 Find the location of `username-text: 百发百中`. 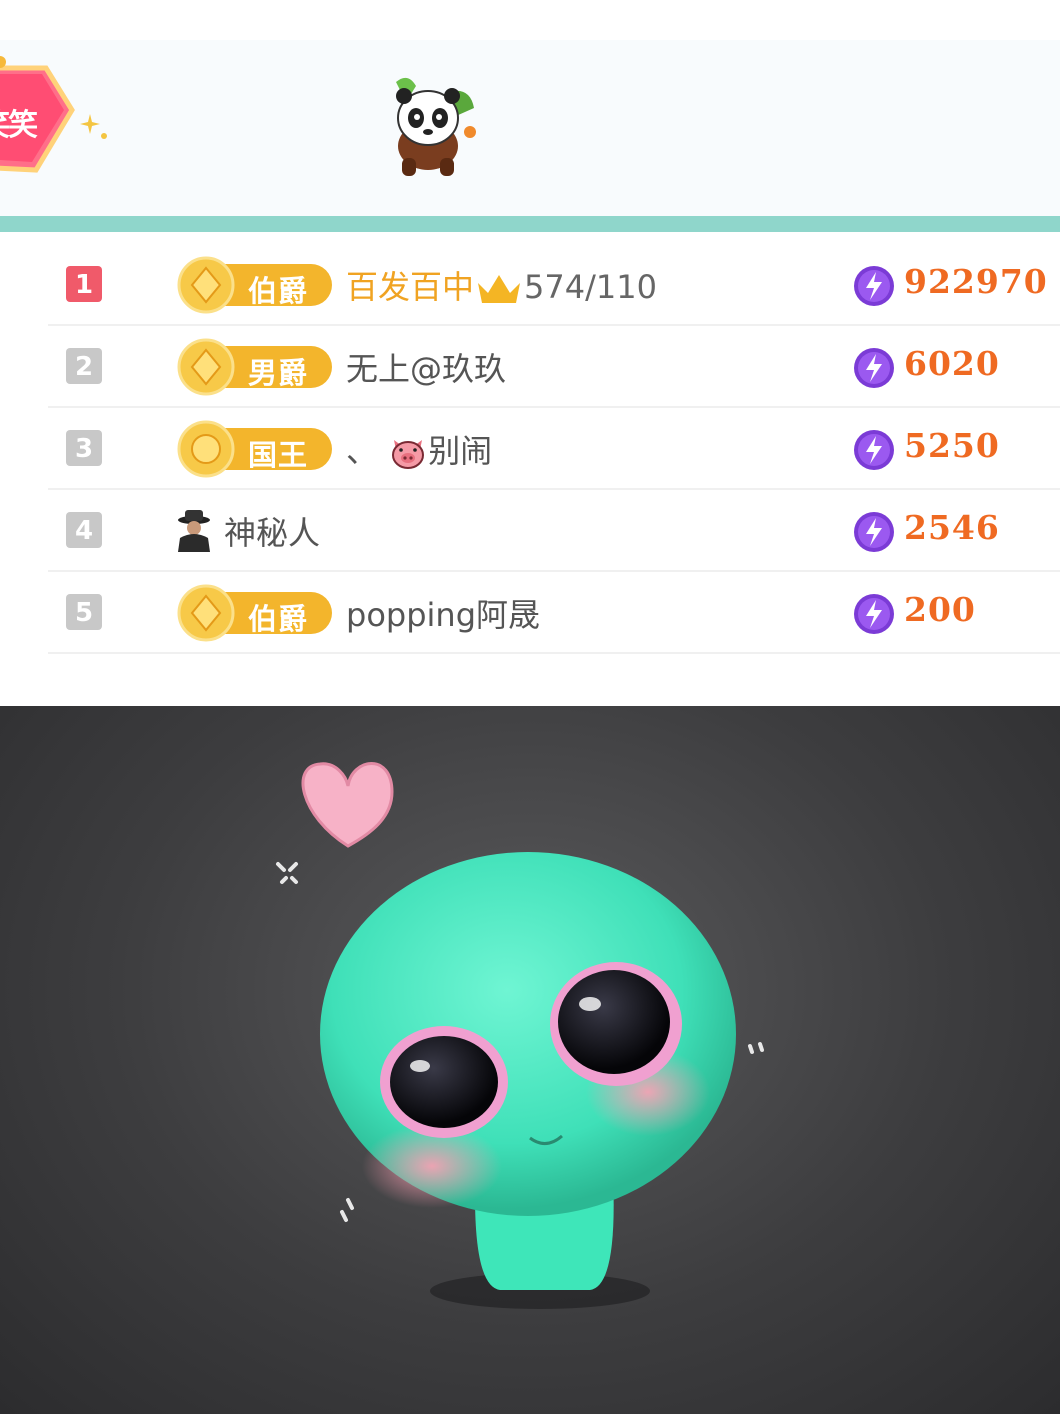

username-text: 百发百中 is located at coordinates (410, 287).